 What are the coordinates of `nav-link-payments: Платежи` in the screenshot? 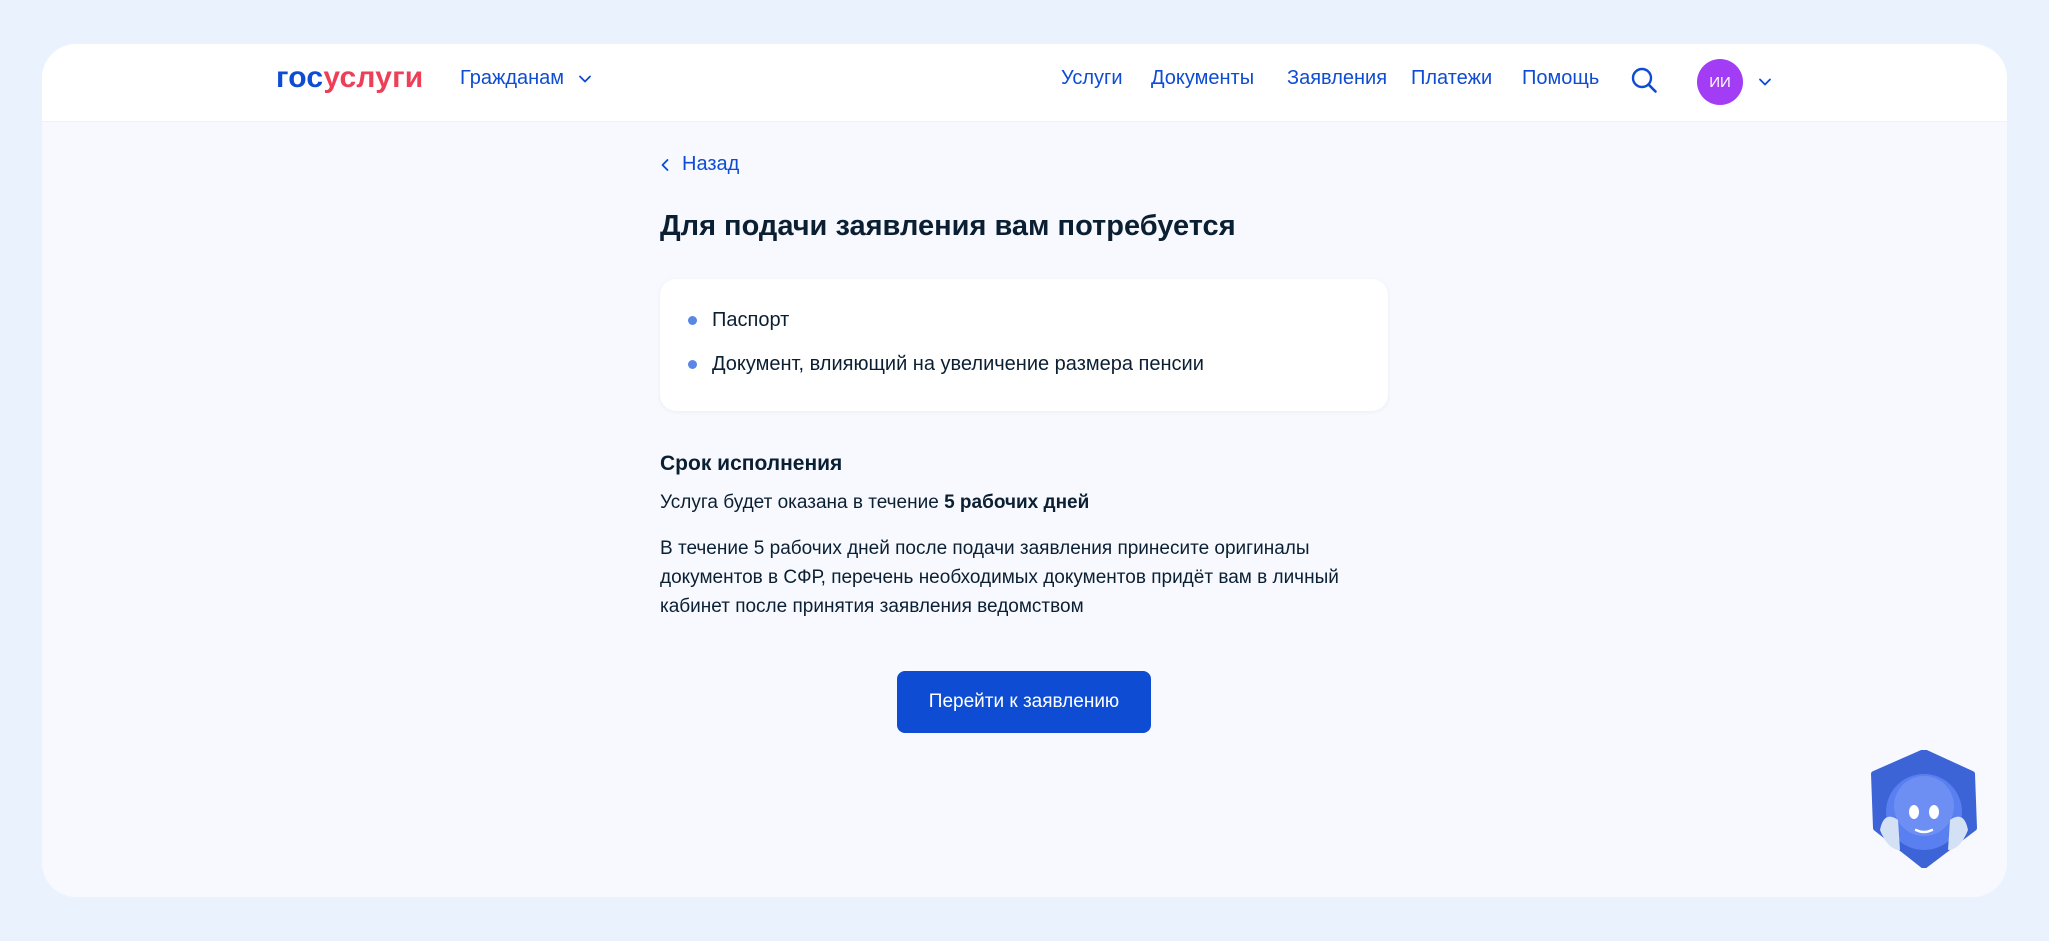 It's located at (1451, 78).